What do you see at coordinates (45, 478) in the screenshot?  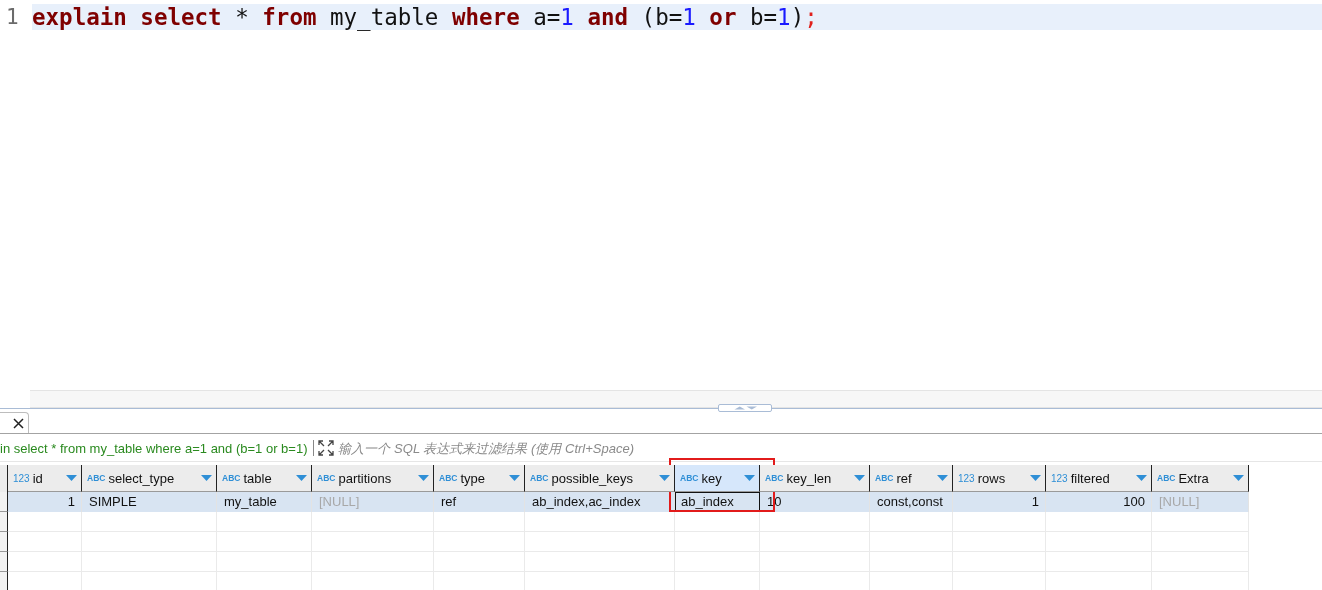 I see `column-header: 123 id` at bounding box center [45, 478].